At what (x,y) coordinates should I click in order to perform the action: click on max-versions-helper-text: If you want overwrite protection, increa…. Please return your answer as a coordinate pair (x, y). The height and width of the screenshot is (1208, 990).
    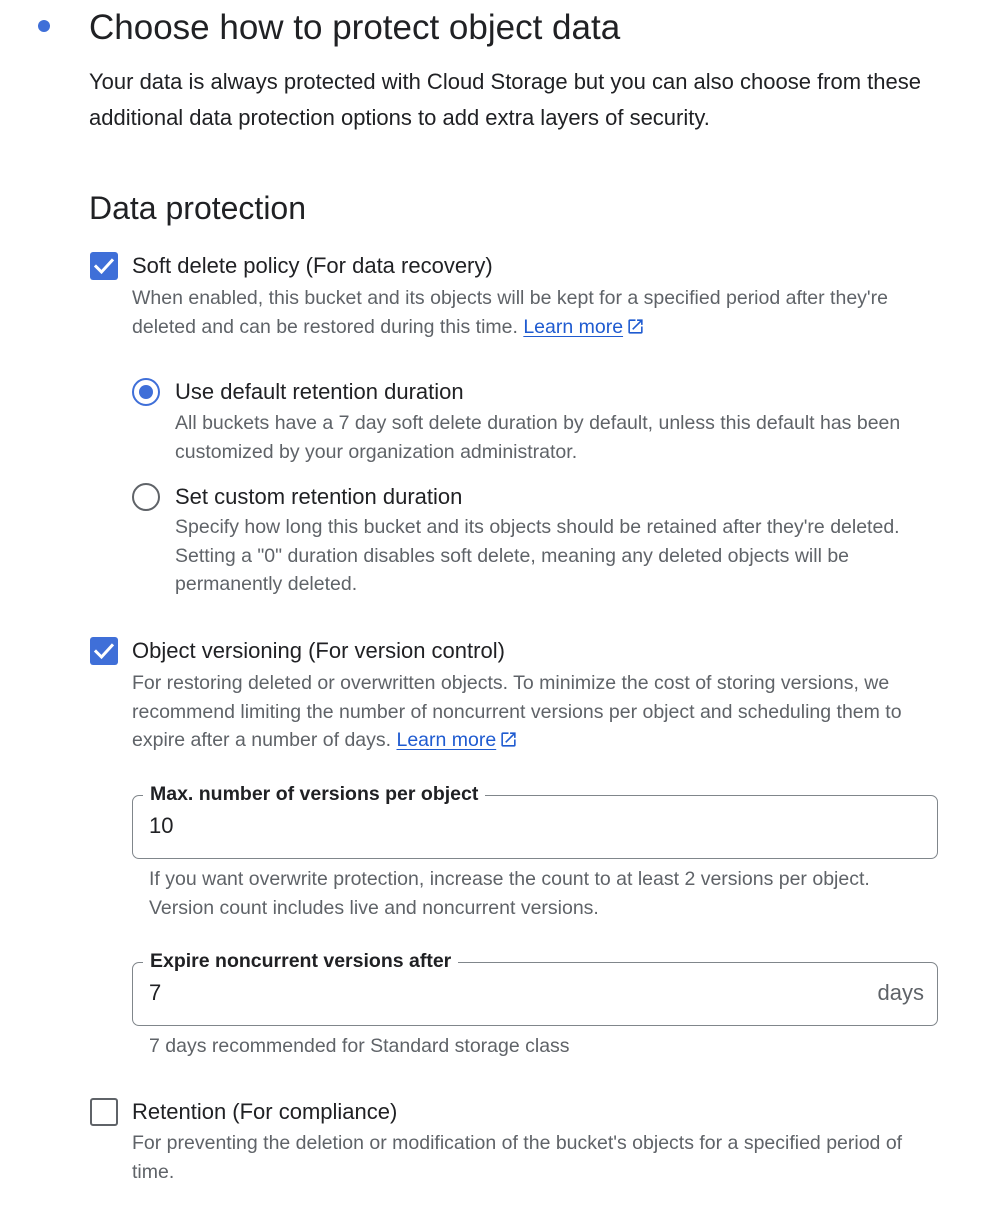
    Looking at the image, I should click on (509, 893).